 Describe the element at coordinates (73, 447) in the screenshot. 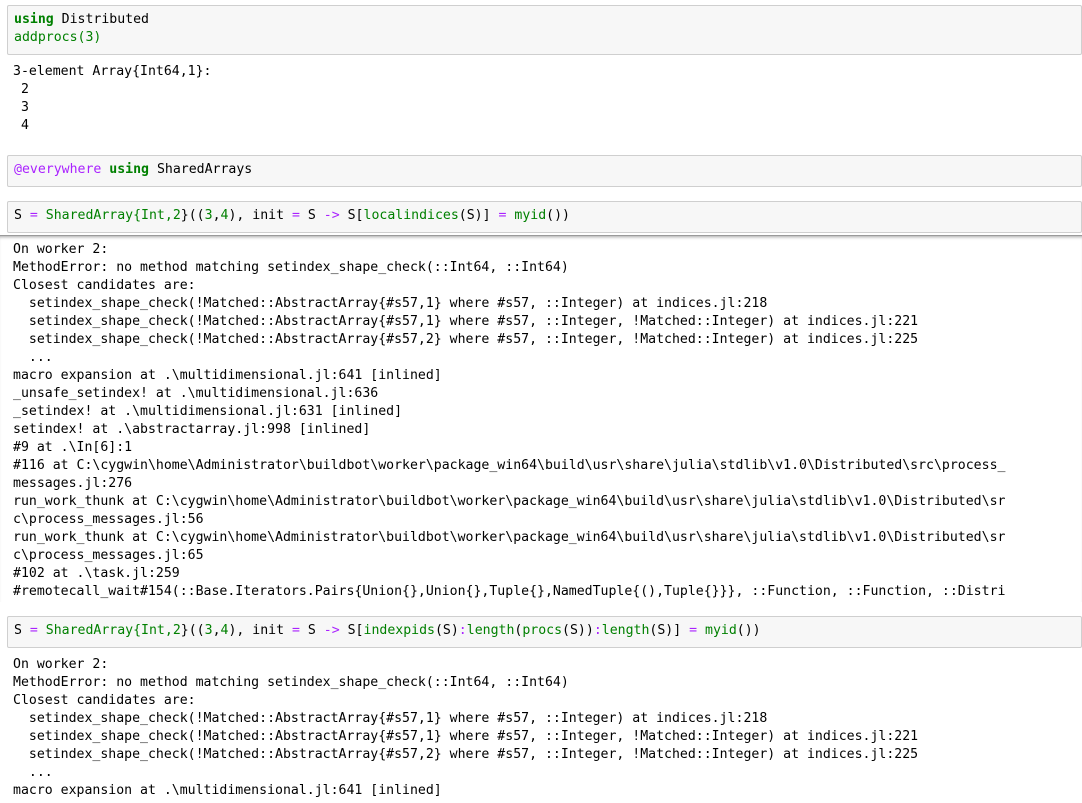

I see `output-line: #9 at .\In[6]:1` at that location.